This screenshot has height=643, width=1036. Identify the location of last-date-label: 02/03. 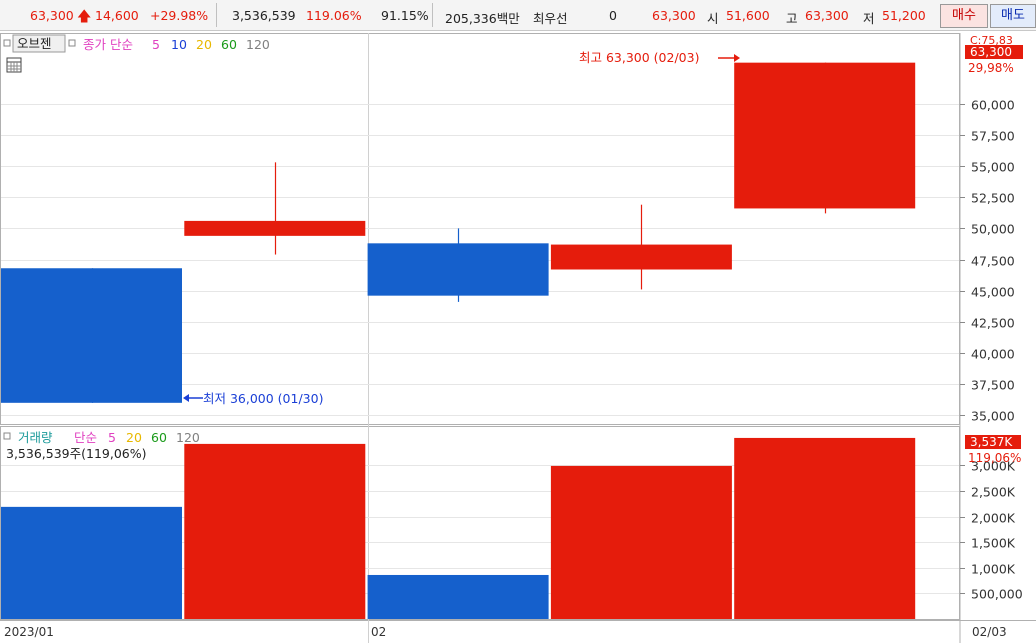
(989, 632).